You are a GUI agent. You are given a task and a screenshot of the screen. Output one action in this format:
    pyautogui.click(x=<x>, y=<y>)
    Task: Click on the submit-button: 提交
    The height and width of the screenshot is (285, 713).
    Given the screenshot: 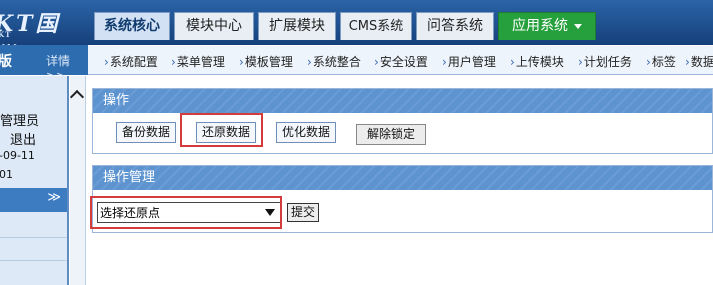 What is the action you would take?
    pyautogui.click(x=303, y=212)
    